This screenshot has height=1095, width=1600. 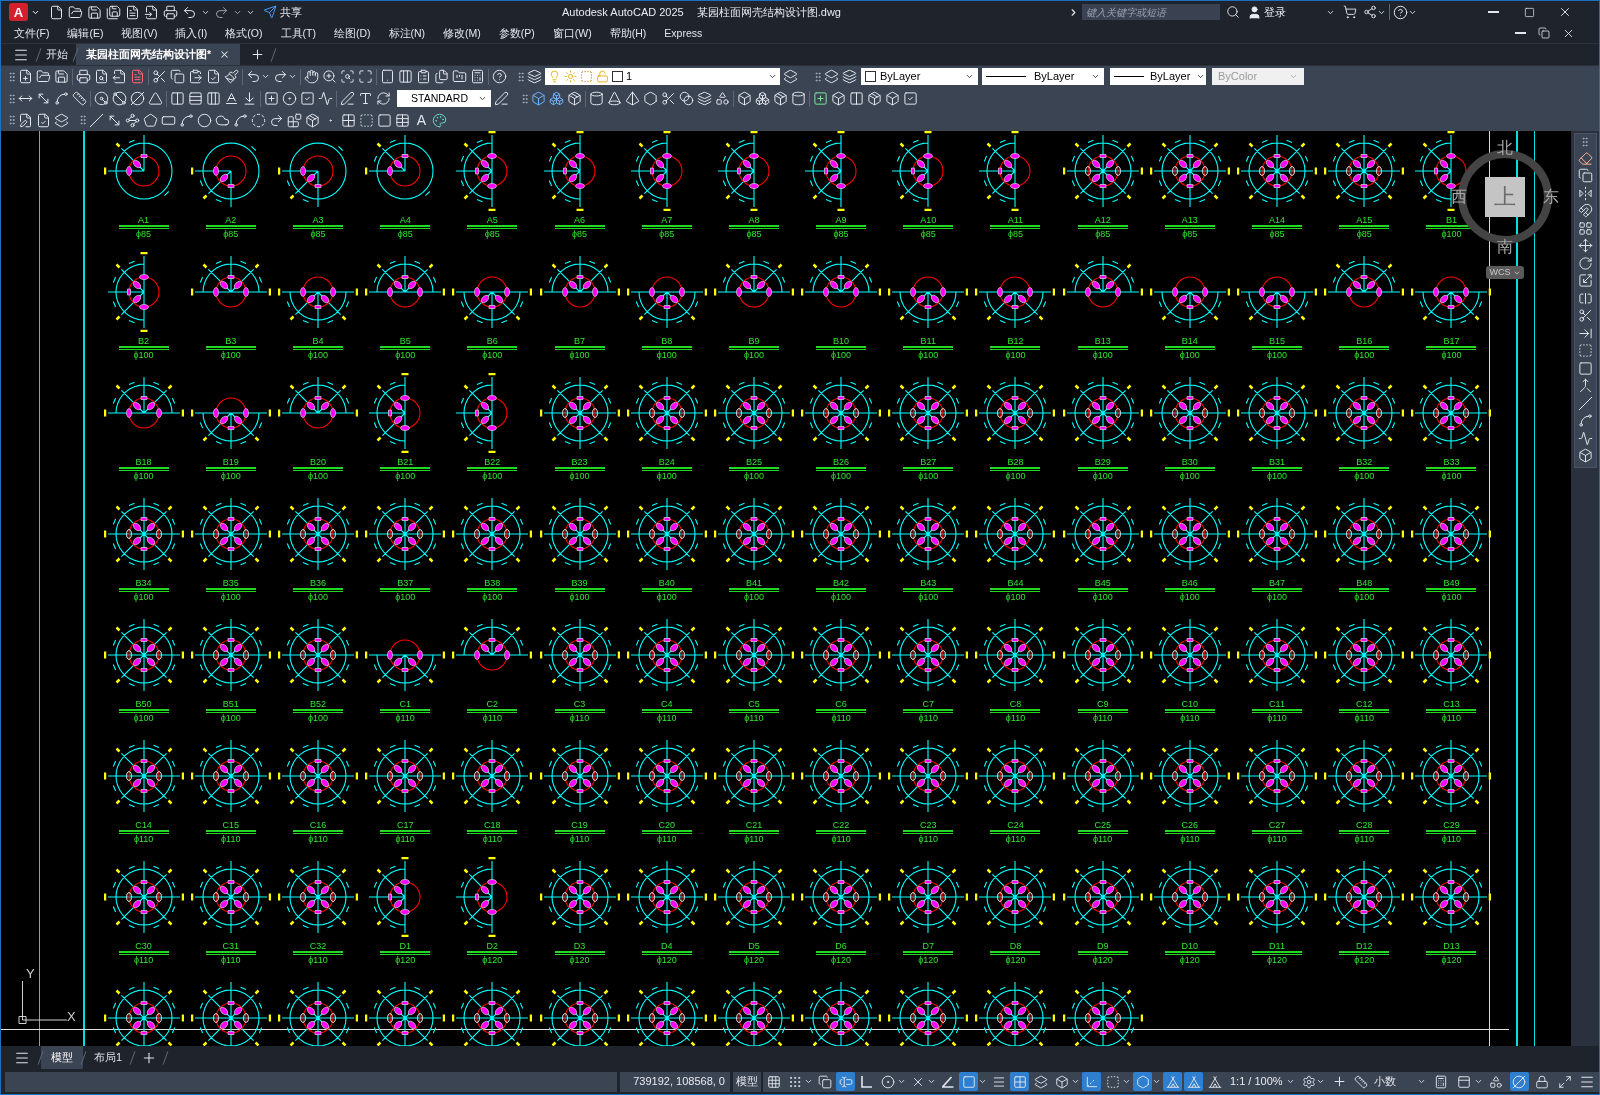 What do you see at coordinates (1266, 12) in the screenshot?
I see `sign-in-button: 登录` at bounding box center [1266, 12].